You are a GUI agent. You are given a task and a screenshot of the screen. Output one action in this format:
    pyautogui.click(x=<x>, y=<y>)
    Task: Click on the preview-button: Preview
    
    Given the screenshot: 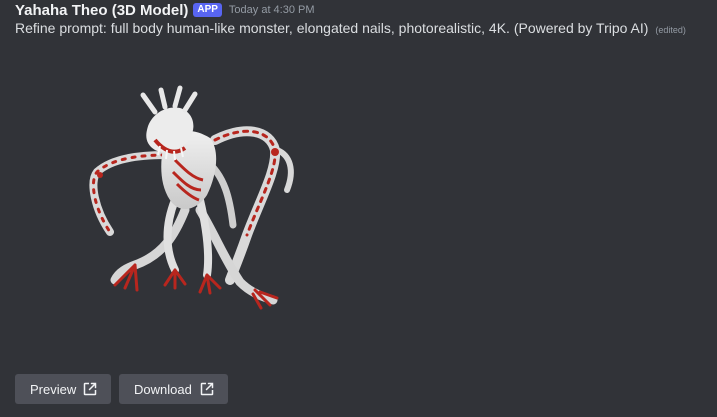 What is the action you would take?
    pyautogui.click(x=63, y=389)
    